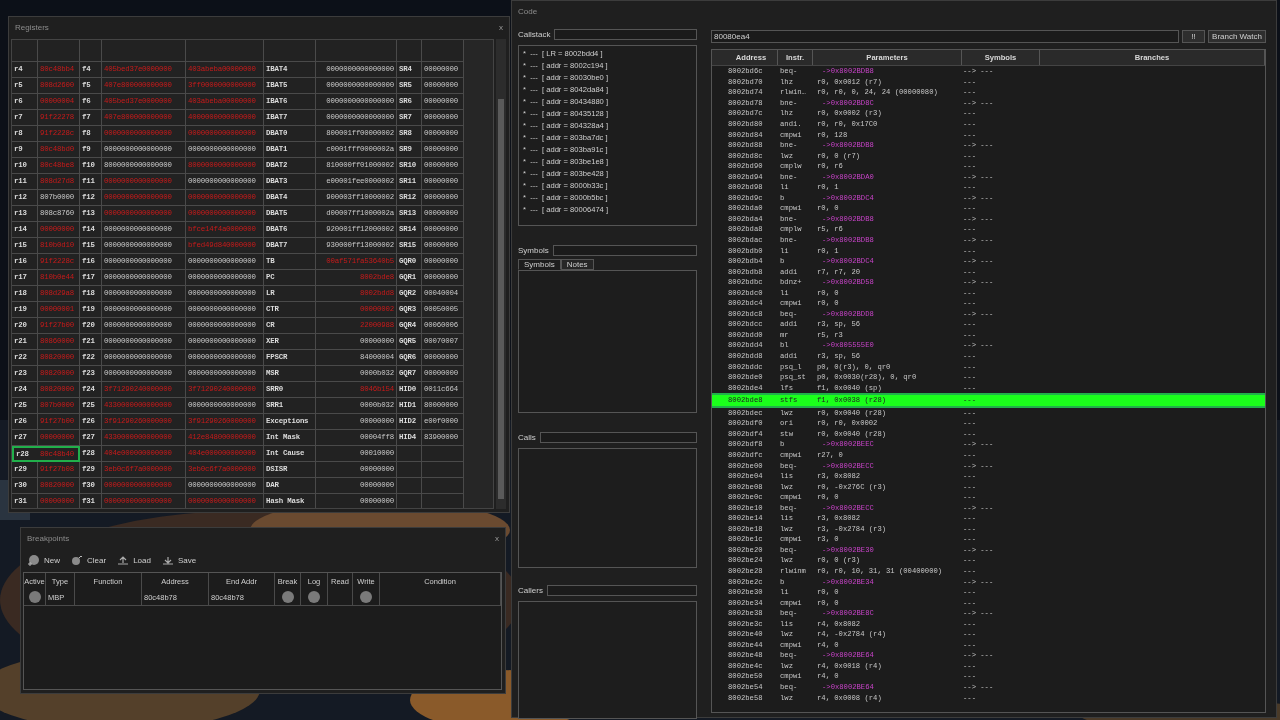  What do you see at coordinates (133, 560) in the screenshot?
I see `toolbar-button: Load` at bounding box center [133, 560].